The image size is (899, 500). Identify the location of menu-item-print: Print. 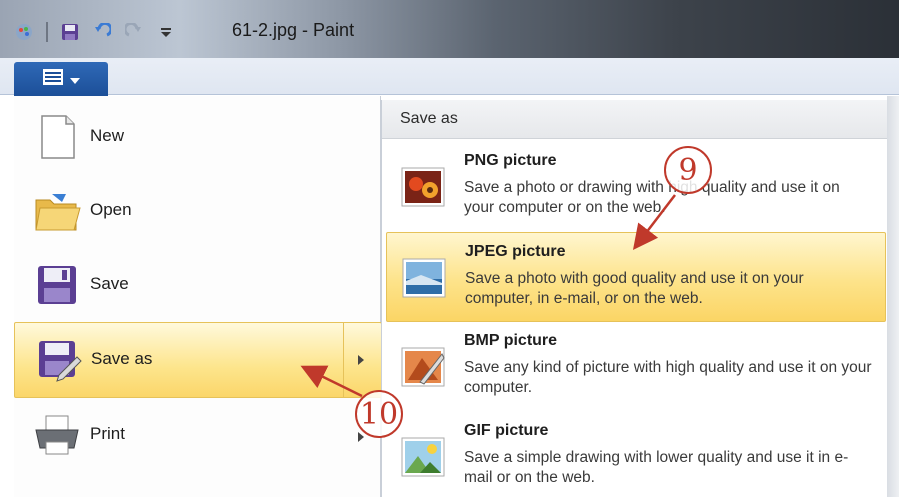
(197, 435).